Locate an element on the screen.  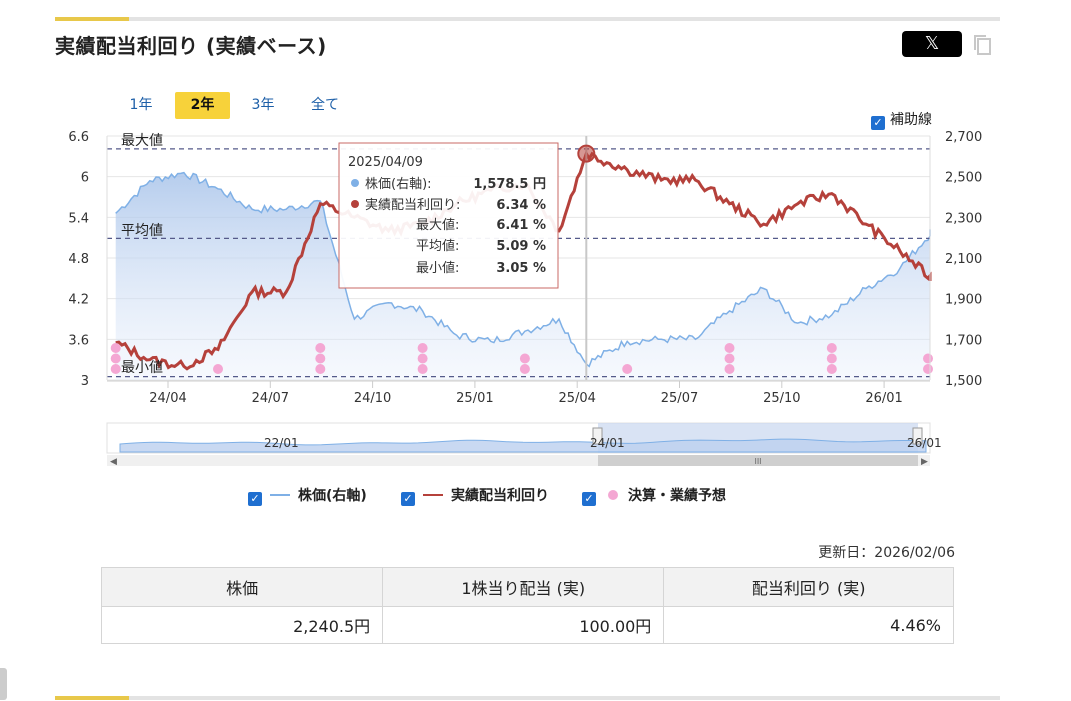
x-tick-label: 24/04 is located at coordinates (167, 398).